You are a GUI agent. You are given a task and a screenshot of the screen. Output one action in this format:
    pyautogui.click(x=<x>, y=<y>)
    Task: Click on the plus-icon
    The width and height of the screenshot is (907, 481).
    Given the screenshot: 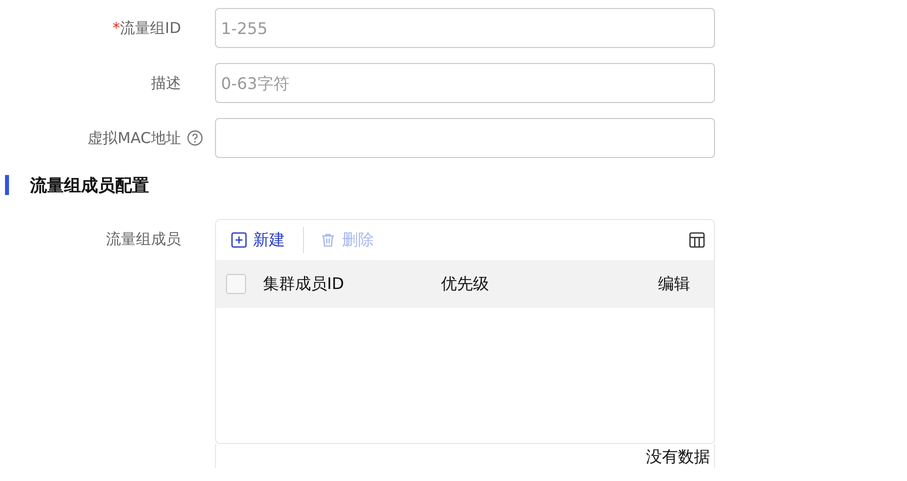 What is the action you would take?
    pyautogui.click(x=239, y=240)
    